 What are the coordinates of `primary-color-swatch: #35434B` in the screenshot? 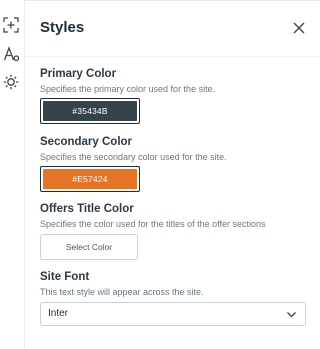 It's located at (90, 111).